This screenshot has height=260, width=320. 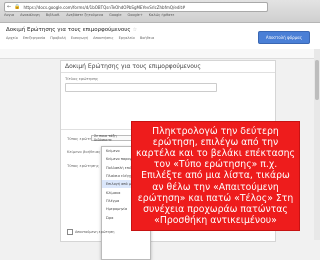 What do you see at coordinates (135, 30) in the screenshot?
I see `star-icon: ☆` at bounding box center [135, 30].